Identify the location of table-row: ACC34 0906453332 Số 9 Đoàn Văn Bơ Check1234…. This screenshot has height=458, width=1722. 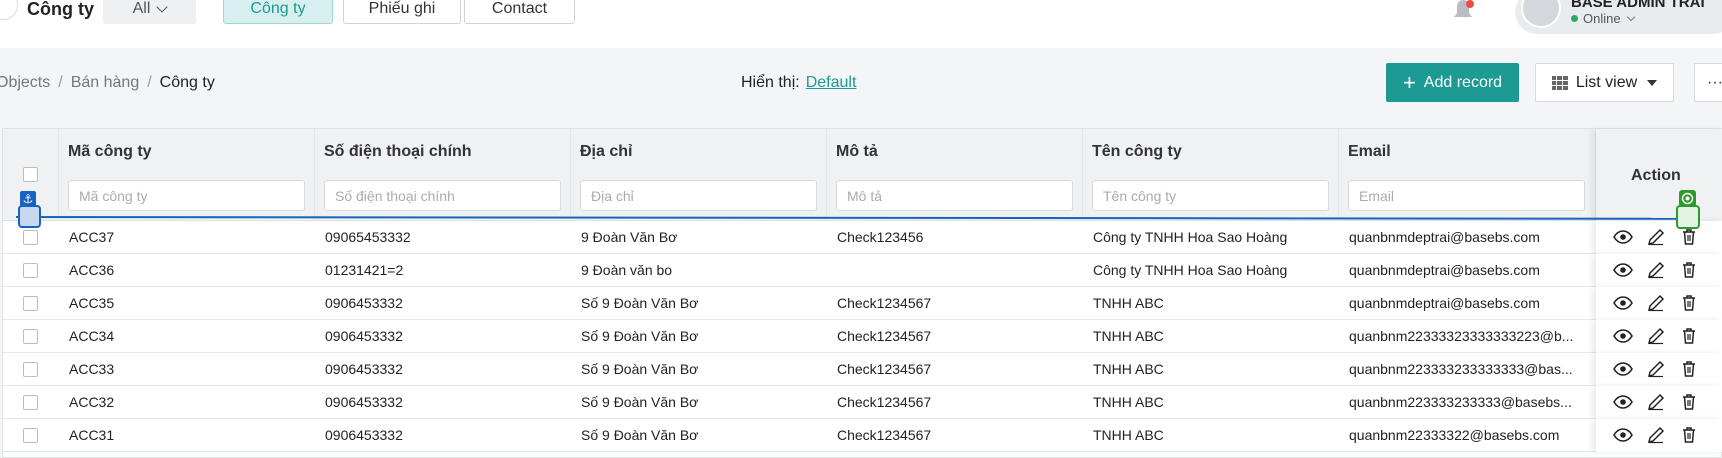
(862, 336).